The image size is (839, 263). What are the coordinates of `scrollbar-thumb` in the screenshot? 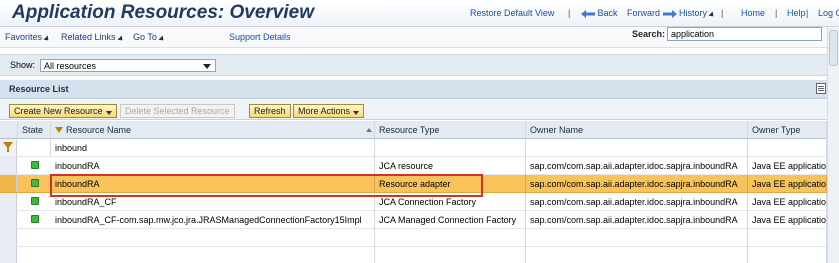 It's located at (833, 48).